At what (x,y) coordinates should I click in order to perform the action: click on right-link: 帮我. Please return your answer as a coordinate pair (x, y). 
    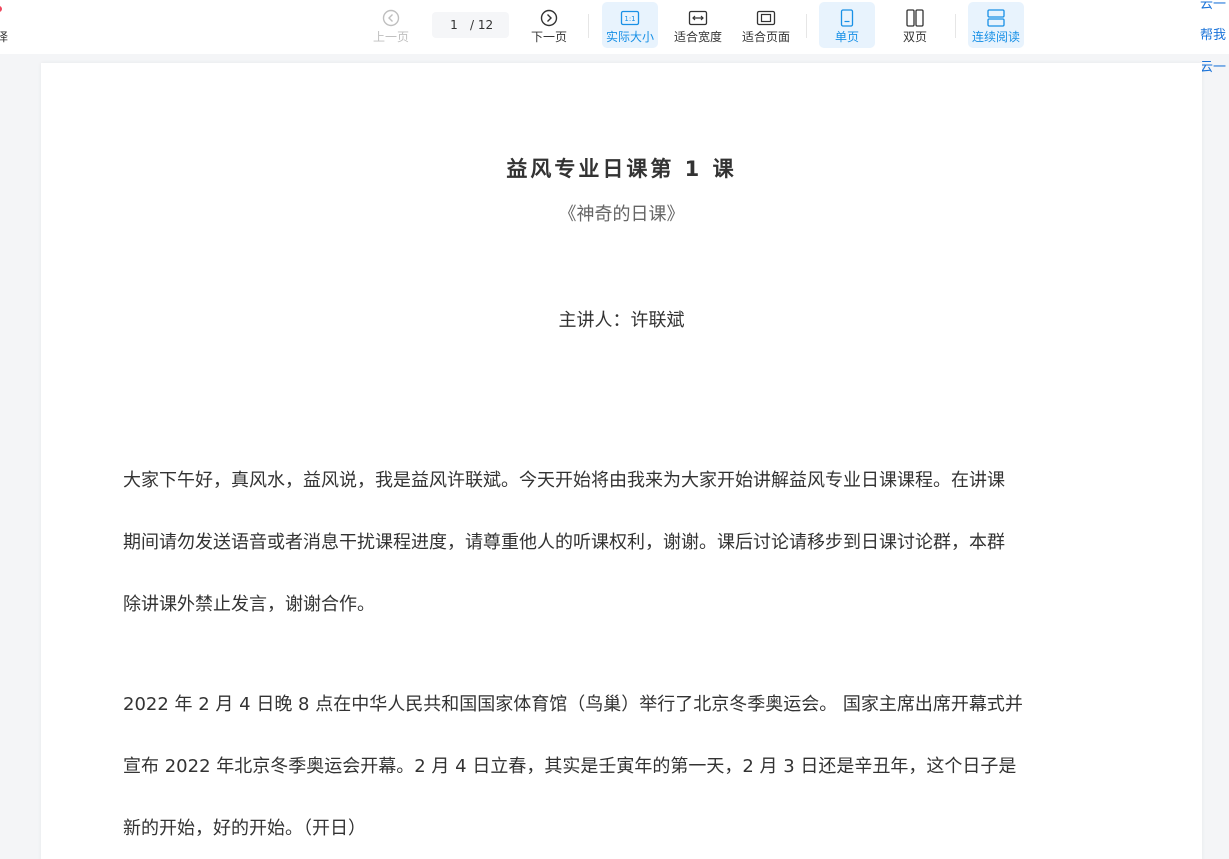
    Looking at the image, I should click on (1213, 33).